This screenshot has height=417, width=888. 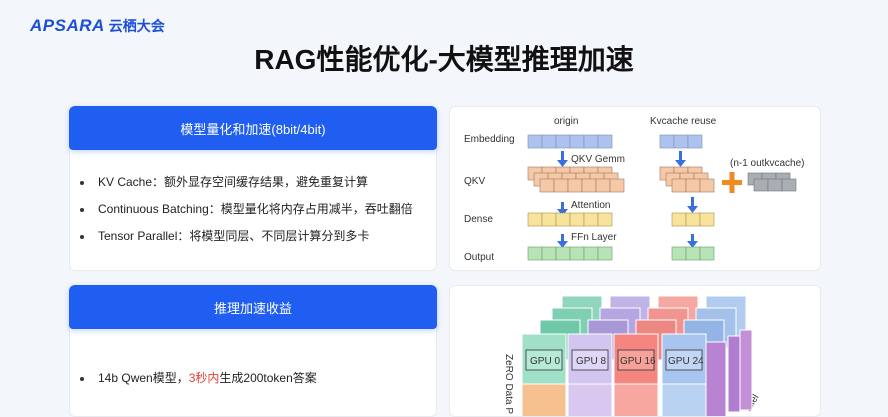 I want to click on bullet-text: 14b Qwen模型，3秒内生成200token答案, so click(x=207, y=378).